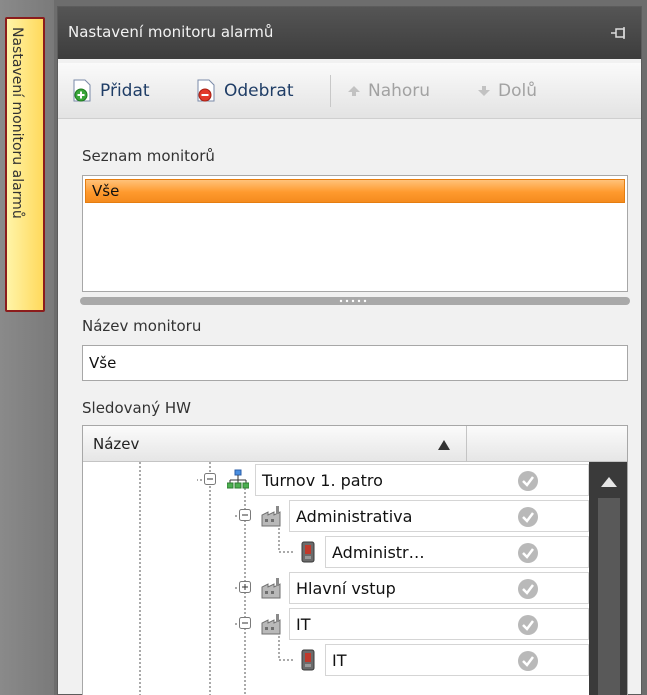 The height and width of the screenshot is (695, 647). I want to click on tree-scrollbar, so click(608, 578).